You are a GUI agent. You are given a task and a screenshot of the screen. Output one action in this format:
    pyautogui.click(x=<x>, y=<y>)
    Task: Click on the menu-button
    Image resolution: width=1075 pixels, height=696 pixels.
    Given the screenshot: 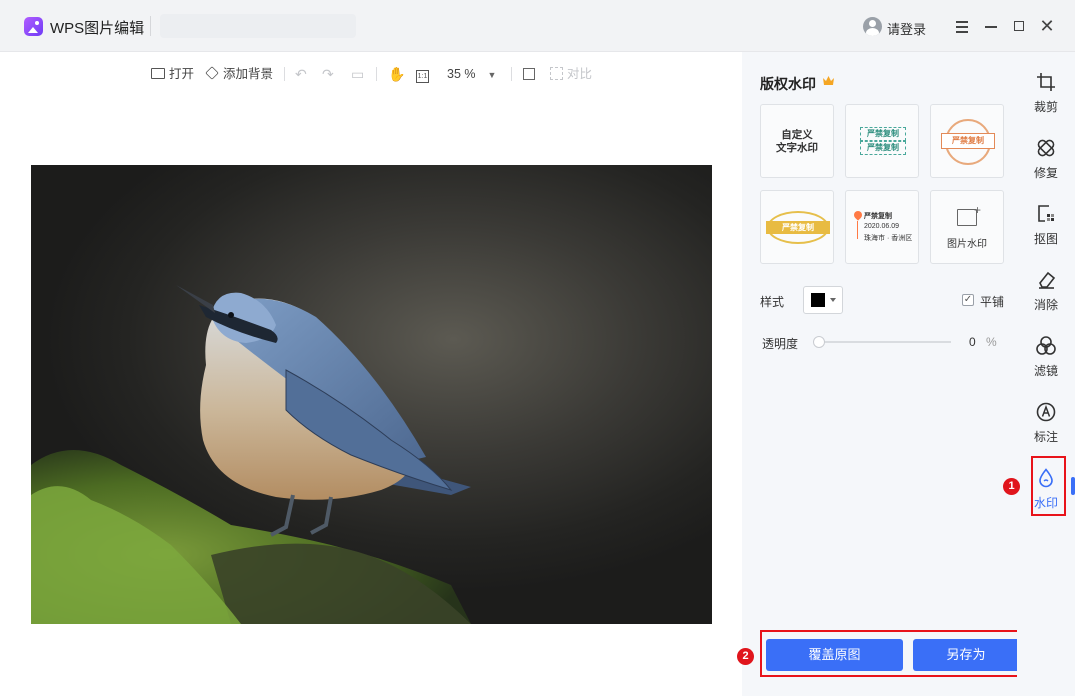 What is the action you would take?
    pyautogui.click(x=962, y=26)
    